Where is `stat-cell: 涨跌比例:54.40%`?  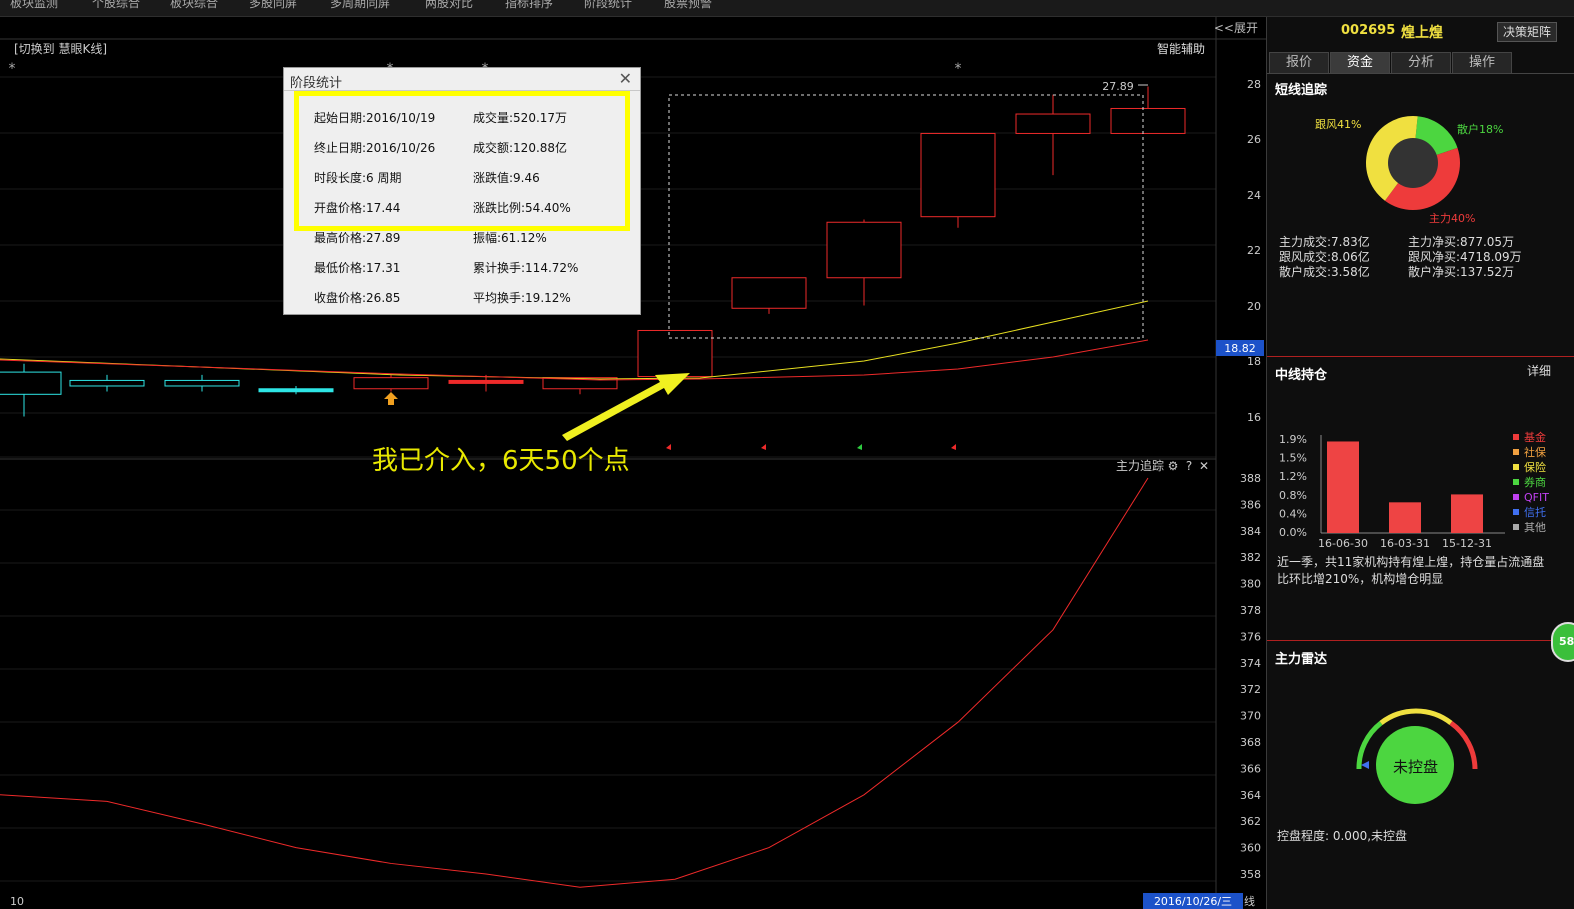
stat-cell: 涨跌比例:54.40% is located at coordinates (522, 208).